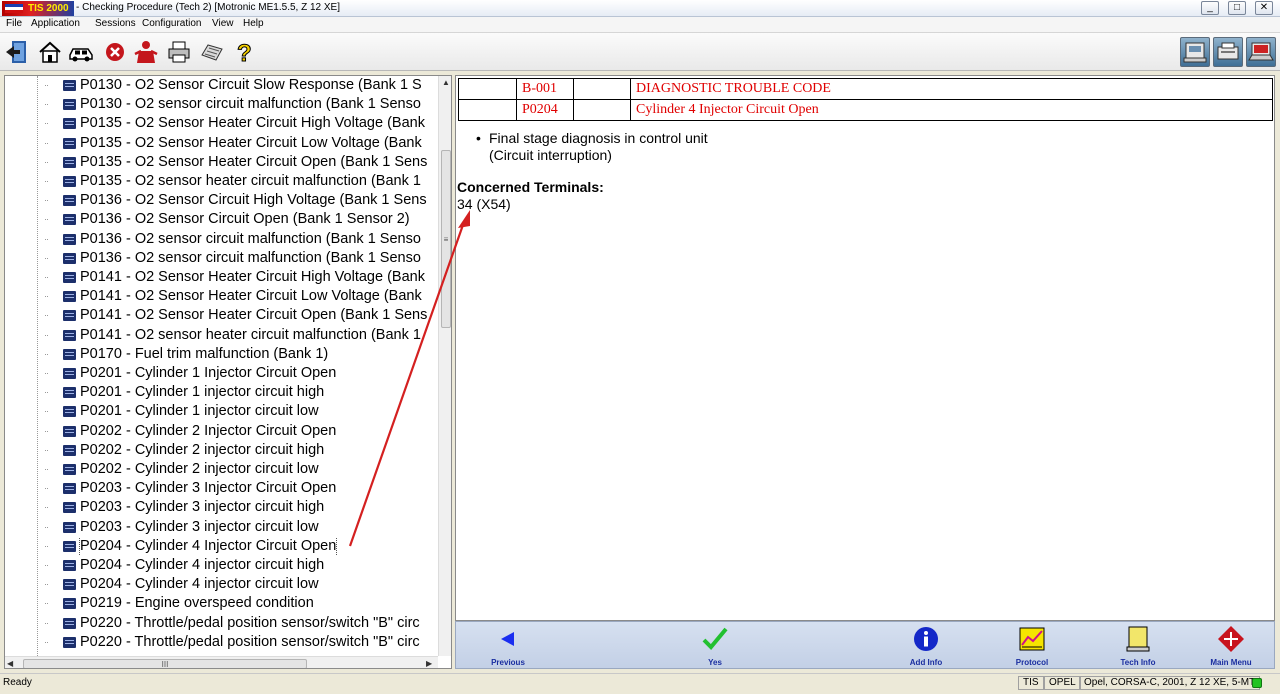  What do you see at coordinates (602, 89) in the screenshot?
I see `table-cell` at bounding box center [602, 89].